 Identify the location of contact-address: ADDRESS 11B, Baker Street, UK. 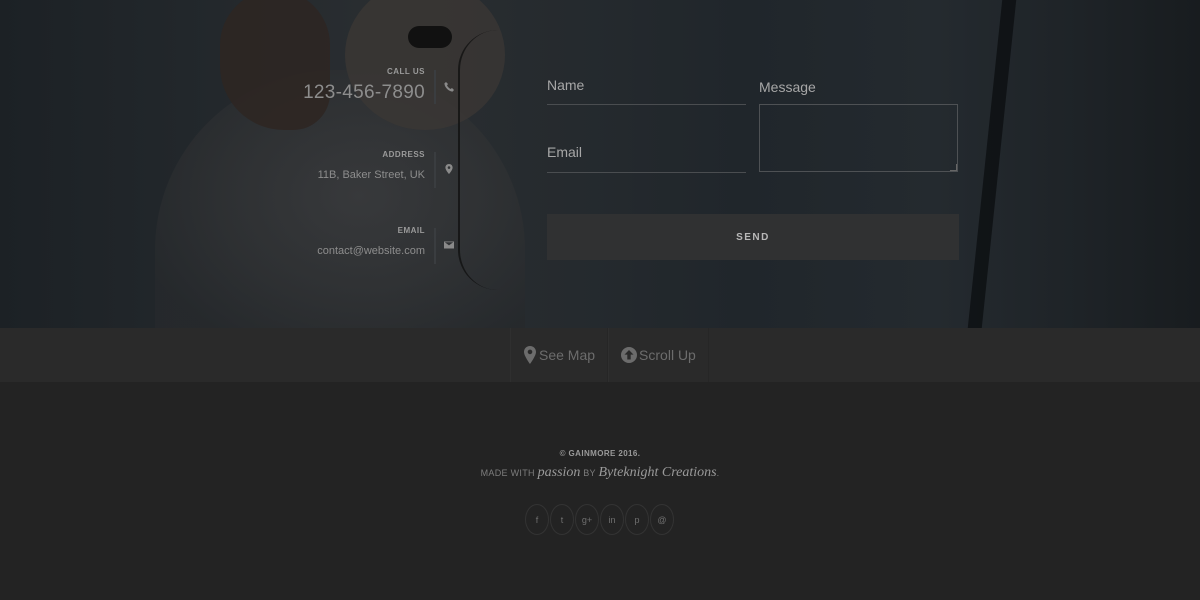
(371, 165).